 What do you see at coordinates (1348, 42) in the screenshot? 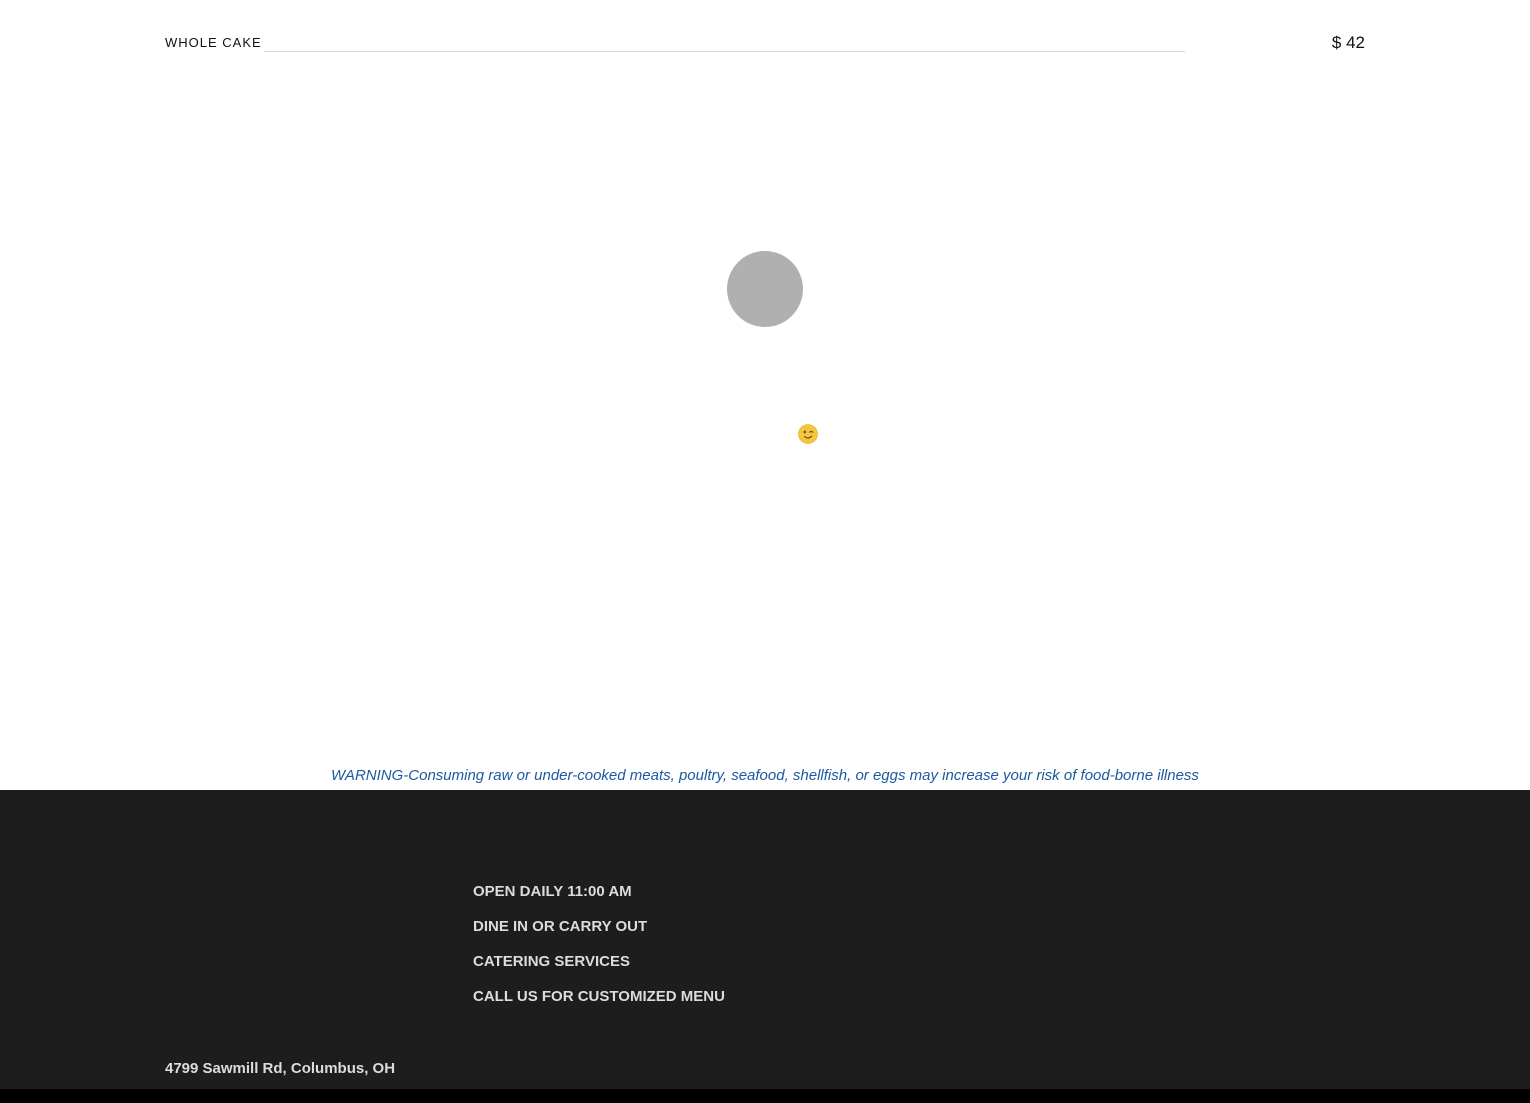
I see `menu-item-price: $ 42` at bounding box center [1348, 42].